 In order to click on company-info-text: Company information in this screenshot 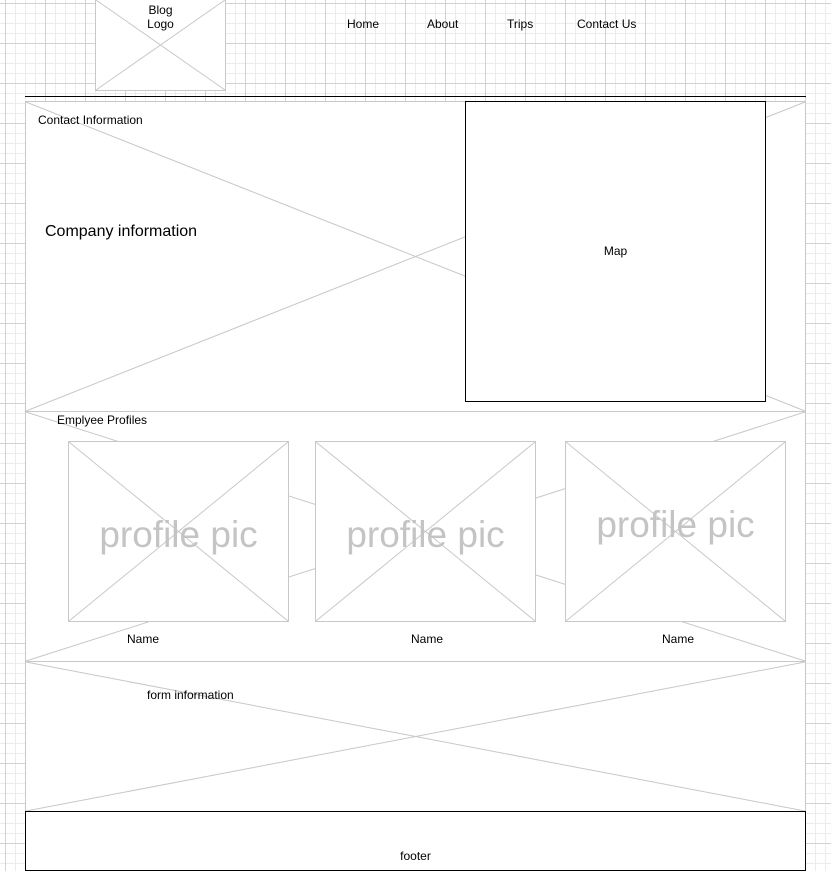, I will do `click(121, 231)`.